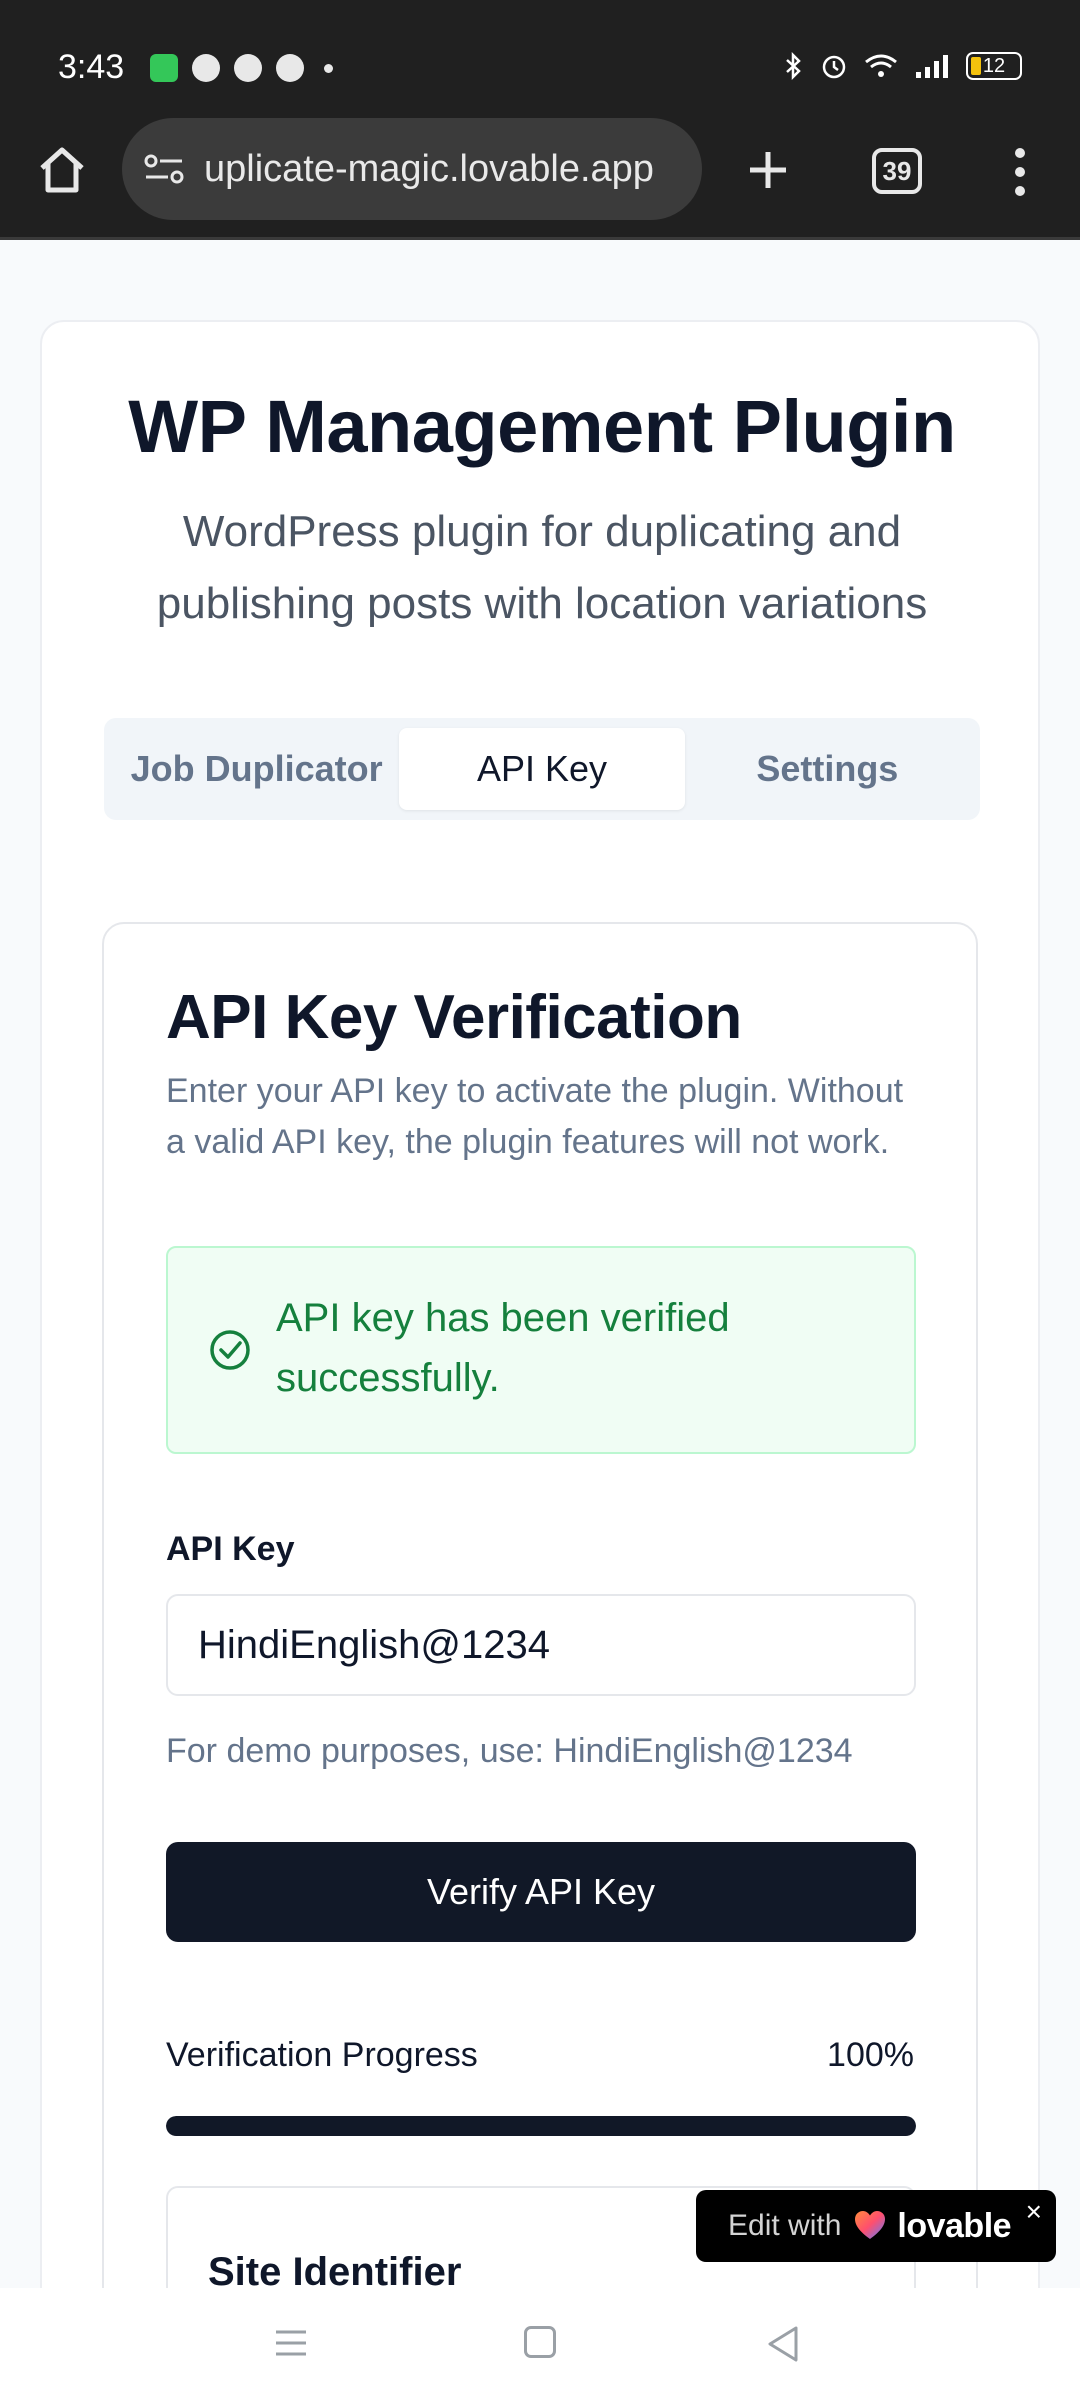 Image resolution: width=1080 pixels, height=2400 pixels. I want to click on progress-fill, so click(541, 2126).